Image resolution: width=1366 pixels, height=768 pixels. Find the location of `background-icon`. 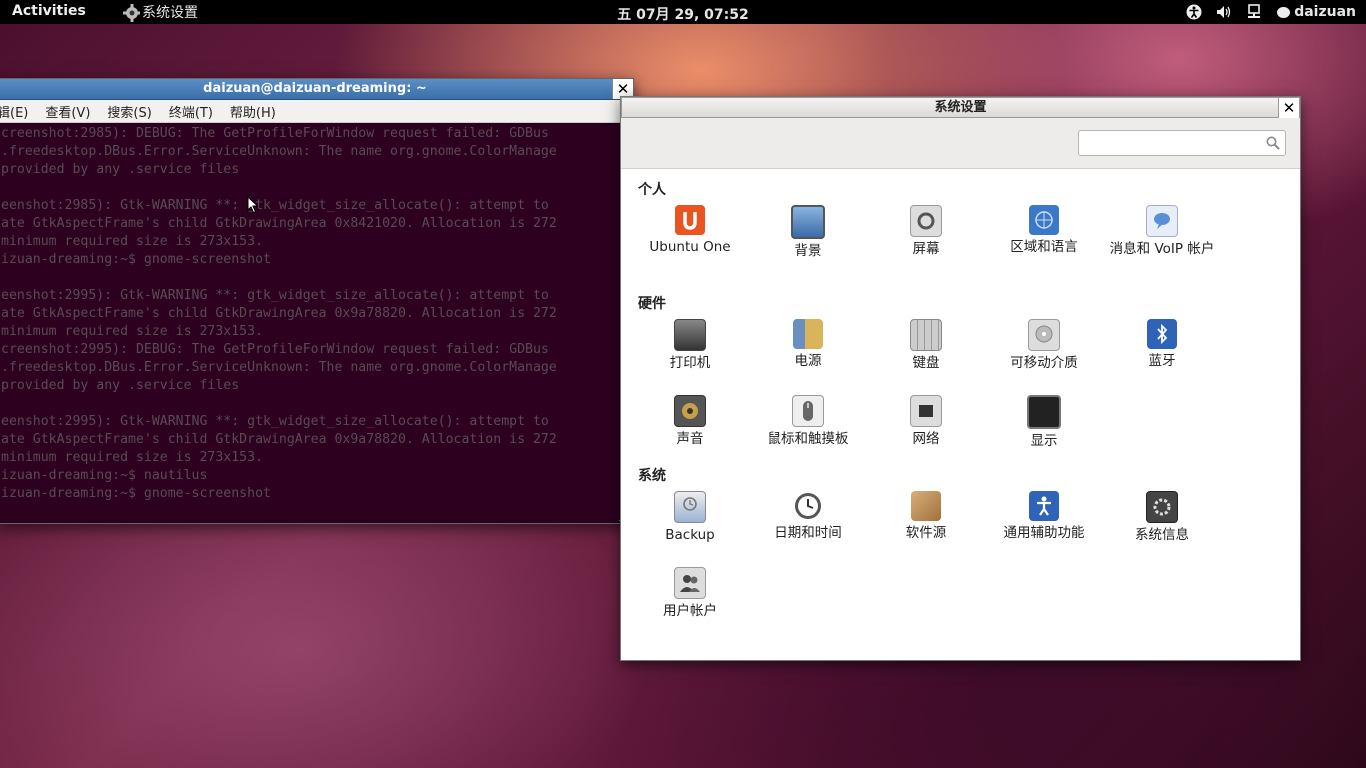

background-icon is located at coordinates (808, 222).